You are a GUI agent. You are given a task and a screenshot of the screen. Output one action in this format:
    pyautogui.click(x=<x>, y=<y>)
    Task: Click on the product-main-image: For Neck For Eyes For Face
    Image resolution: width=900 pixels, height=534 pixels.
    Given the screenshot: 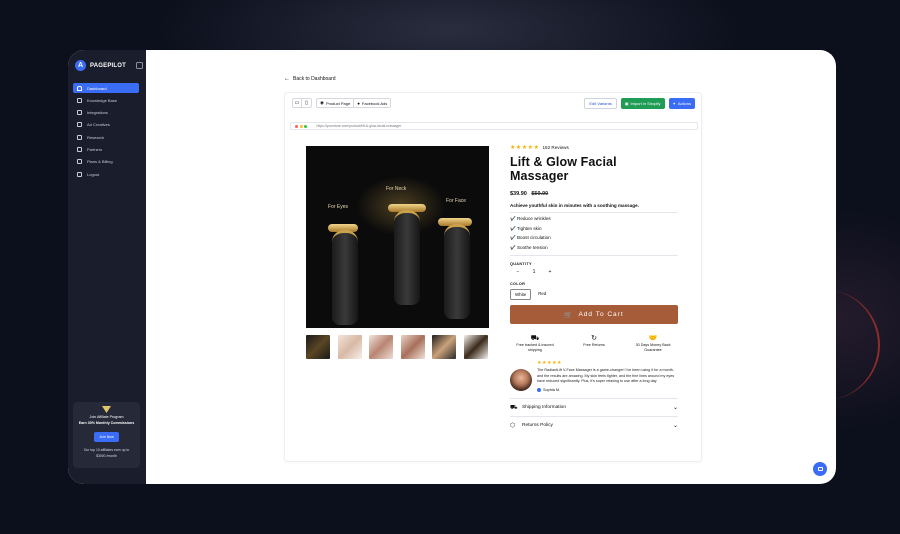 What is the action you would take?
    pyautogui.click(x=397, y=237)
    